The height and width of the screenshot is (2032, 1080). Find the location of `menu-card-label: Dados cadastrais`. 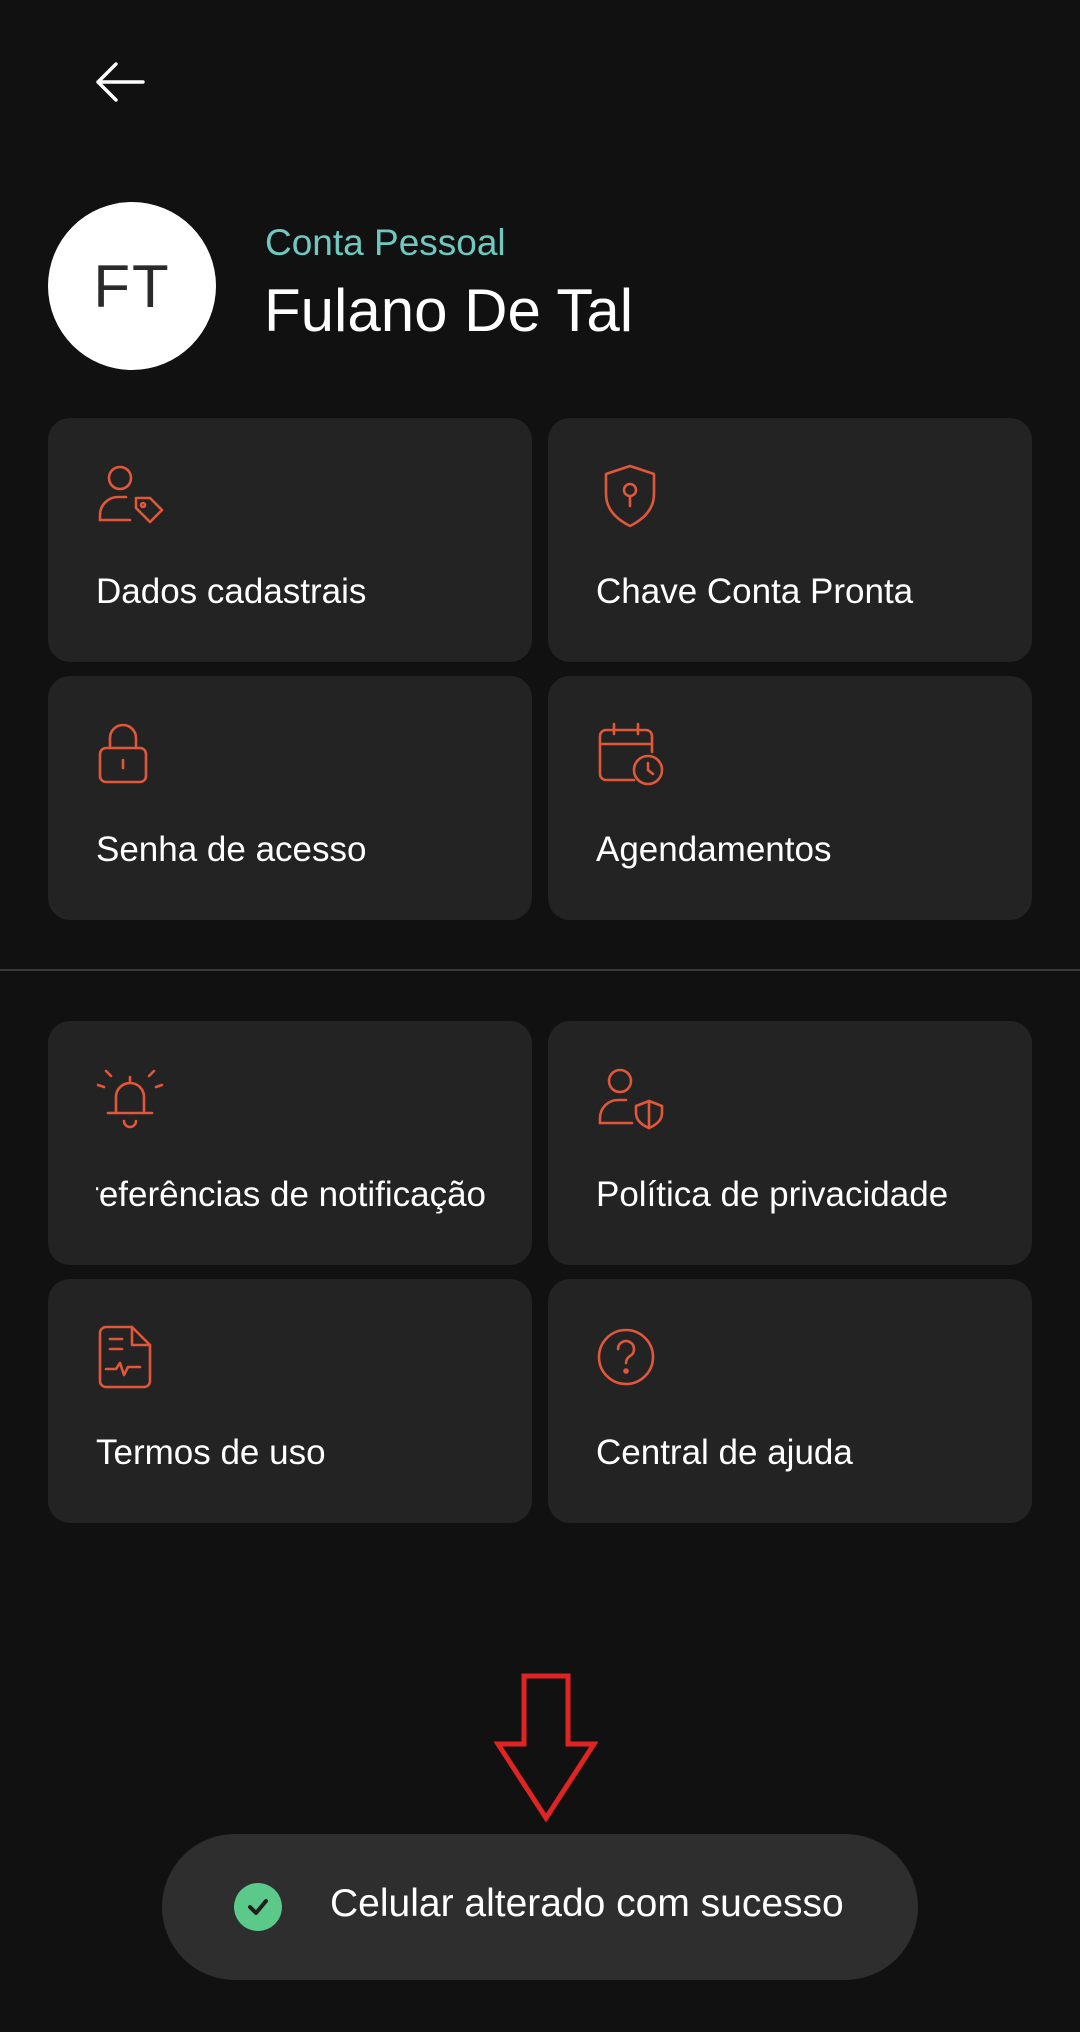

menu-card-label: Dados cadastrais is located at coordinates (231, 591).